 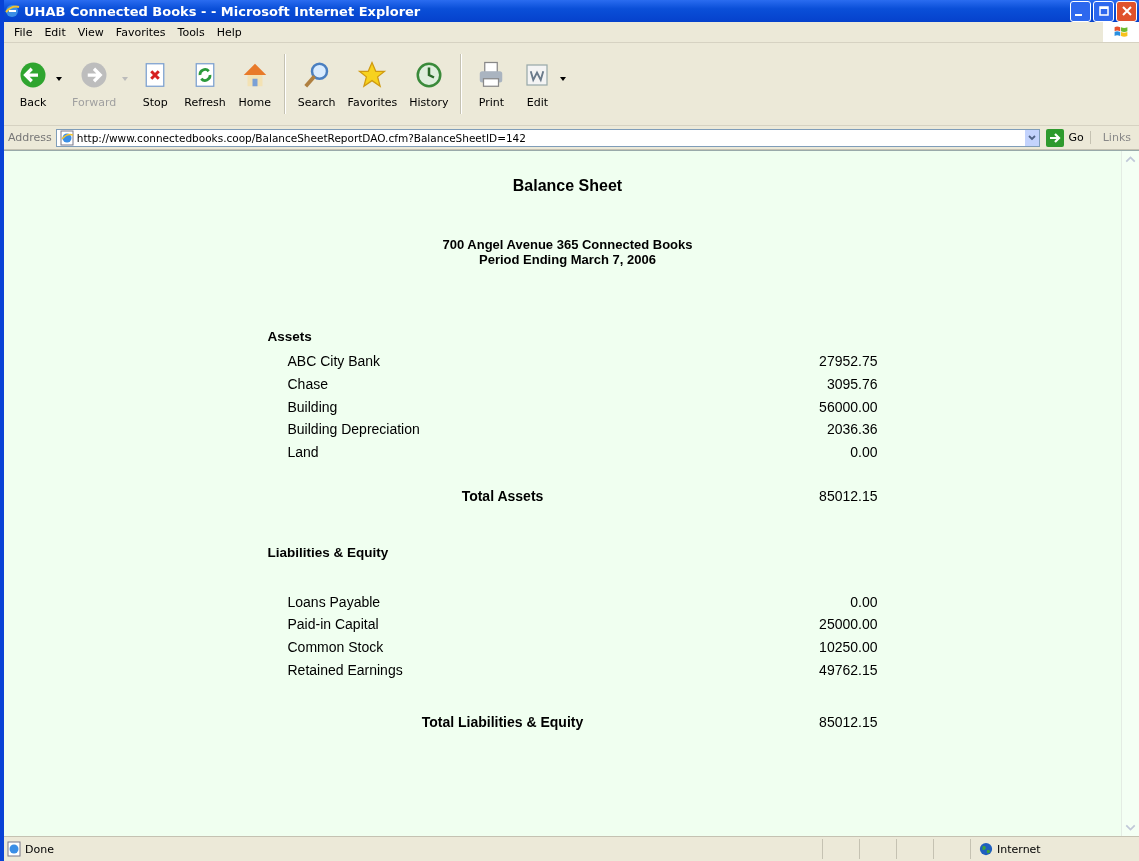 I want to click on report-subtitle: 700 Angel Avenue 365 Connected Books, so click(x=567, y=244).